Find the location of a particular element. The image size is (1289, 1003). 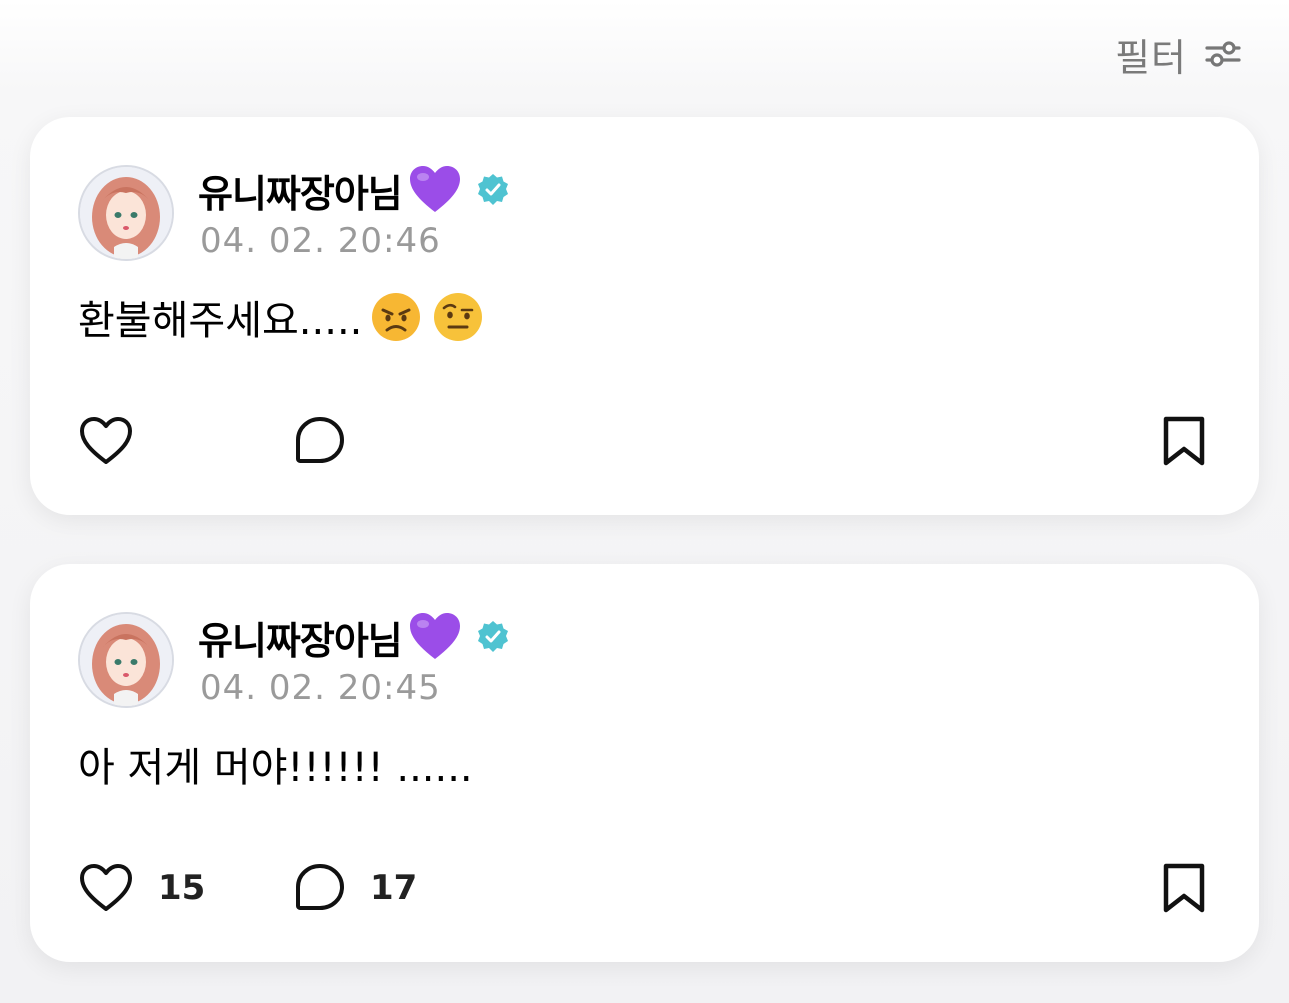

face-with-raised-eyebrow-emoji is located at coordinates (458, 317).